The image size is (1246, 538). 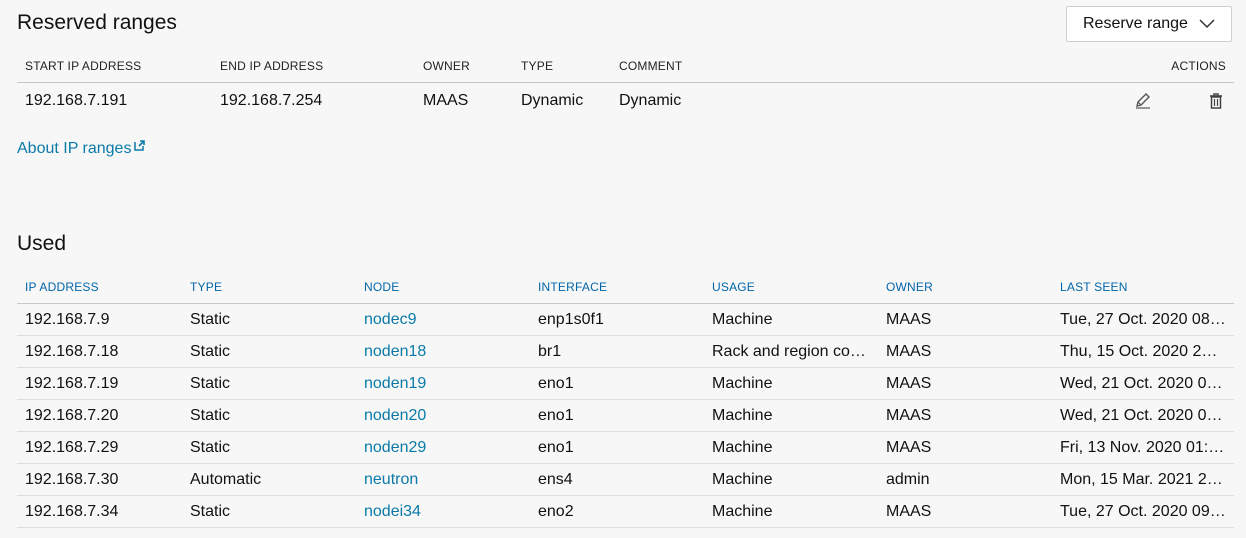 I want to click on about-ip-ranges-label: About IP ranges, so click(x=74, y=148).